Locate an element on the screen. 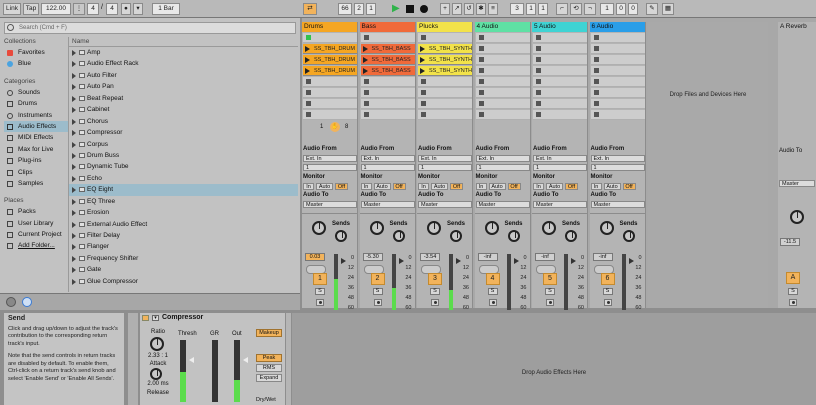  return-audio-to-dropdown: Master is located at coordinates (797, 183).